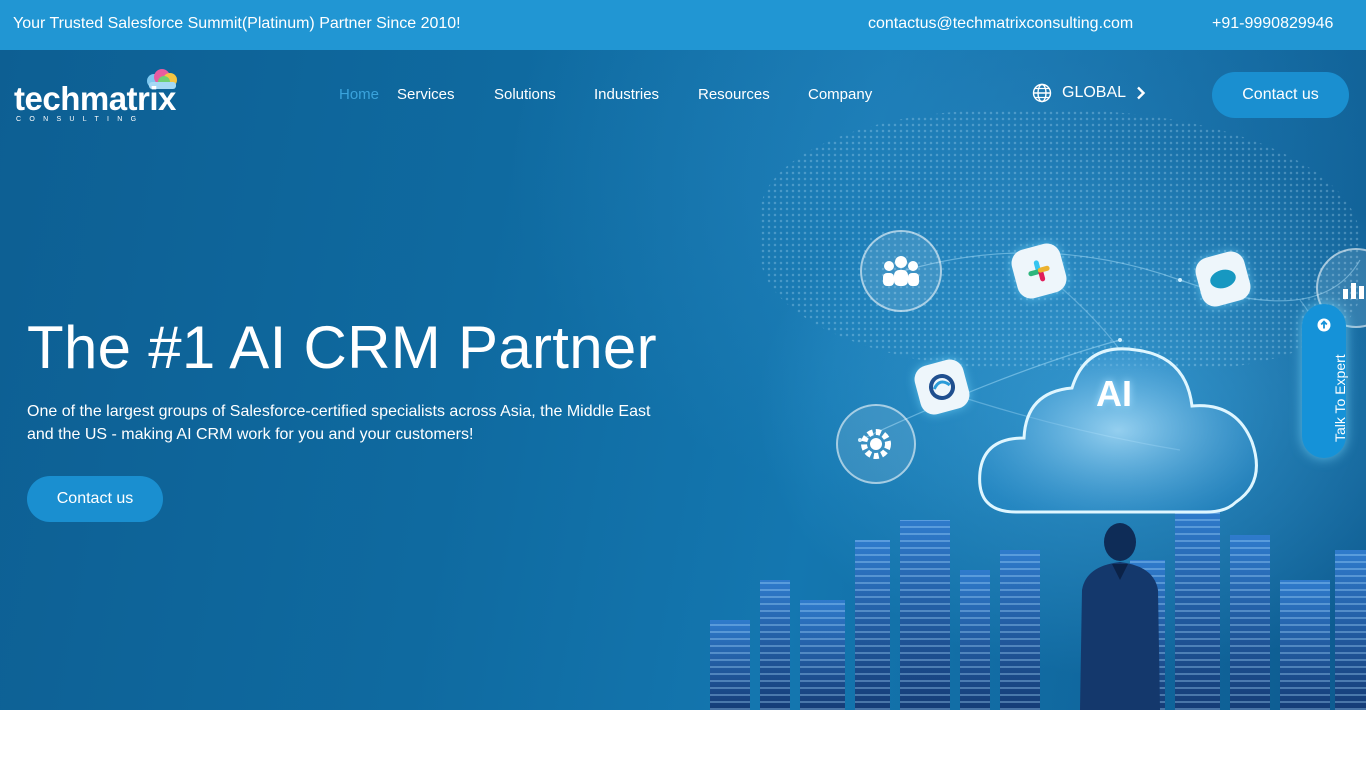 Image resolution: width=1366 pixels, height=768 pixels. Describe the element at coordinates (342, 347) in the screenshot. I see `hero-title: The #1 AI CRM Partner` at that location.